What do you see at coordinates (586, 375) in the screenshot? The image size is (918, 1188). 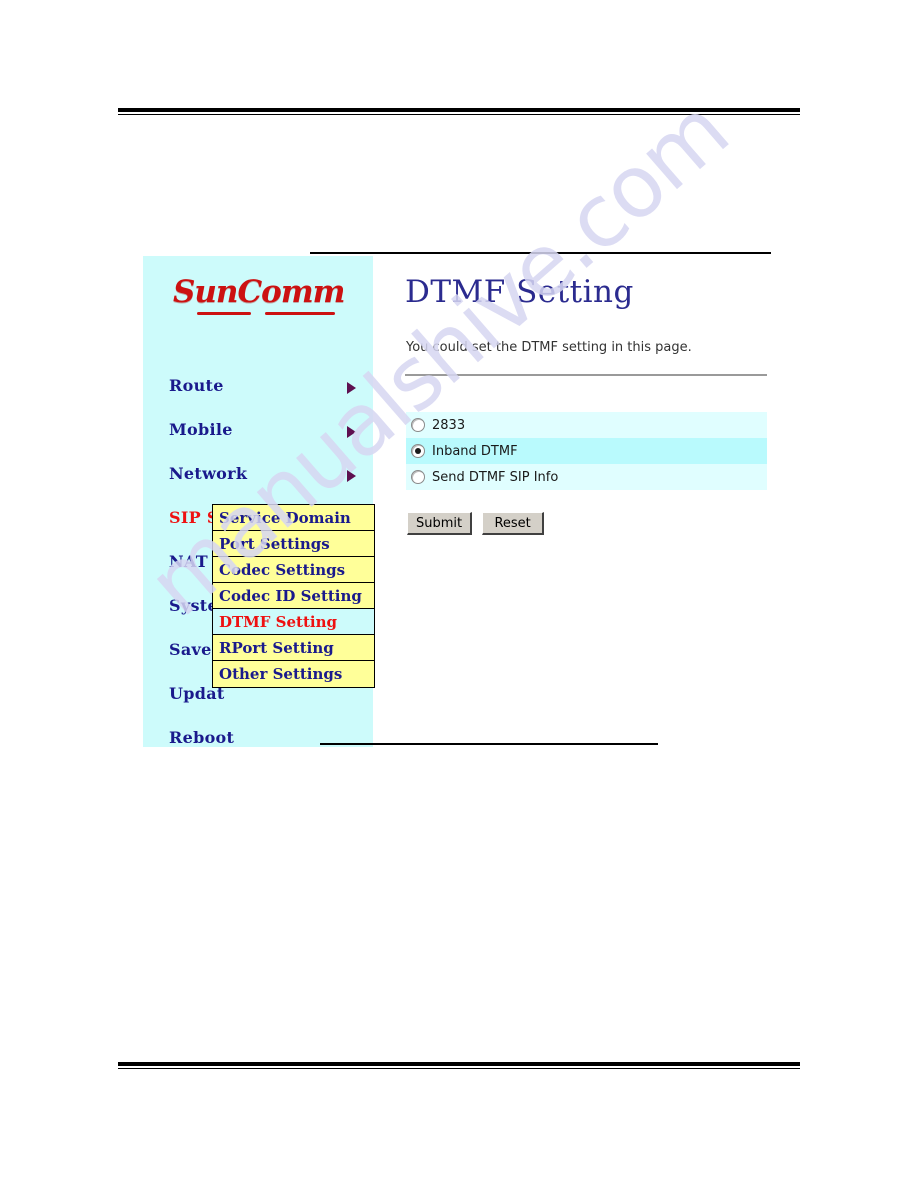 I see `description-divider` at bounding box center [586, 375].